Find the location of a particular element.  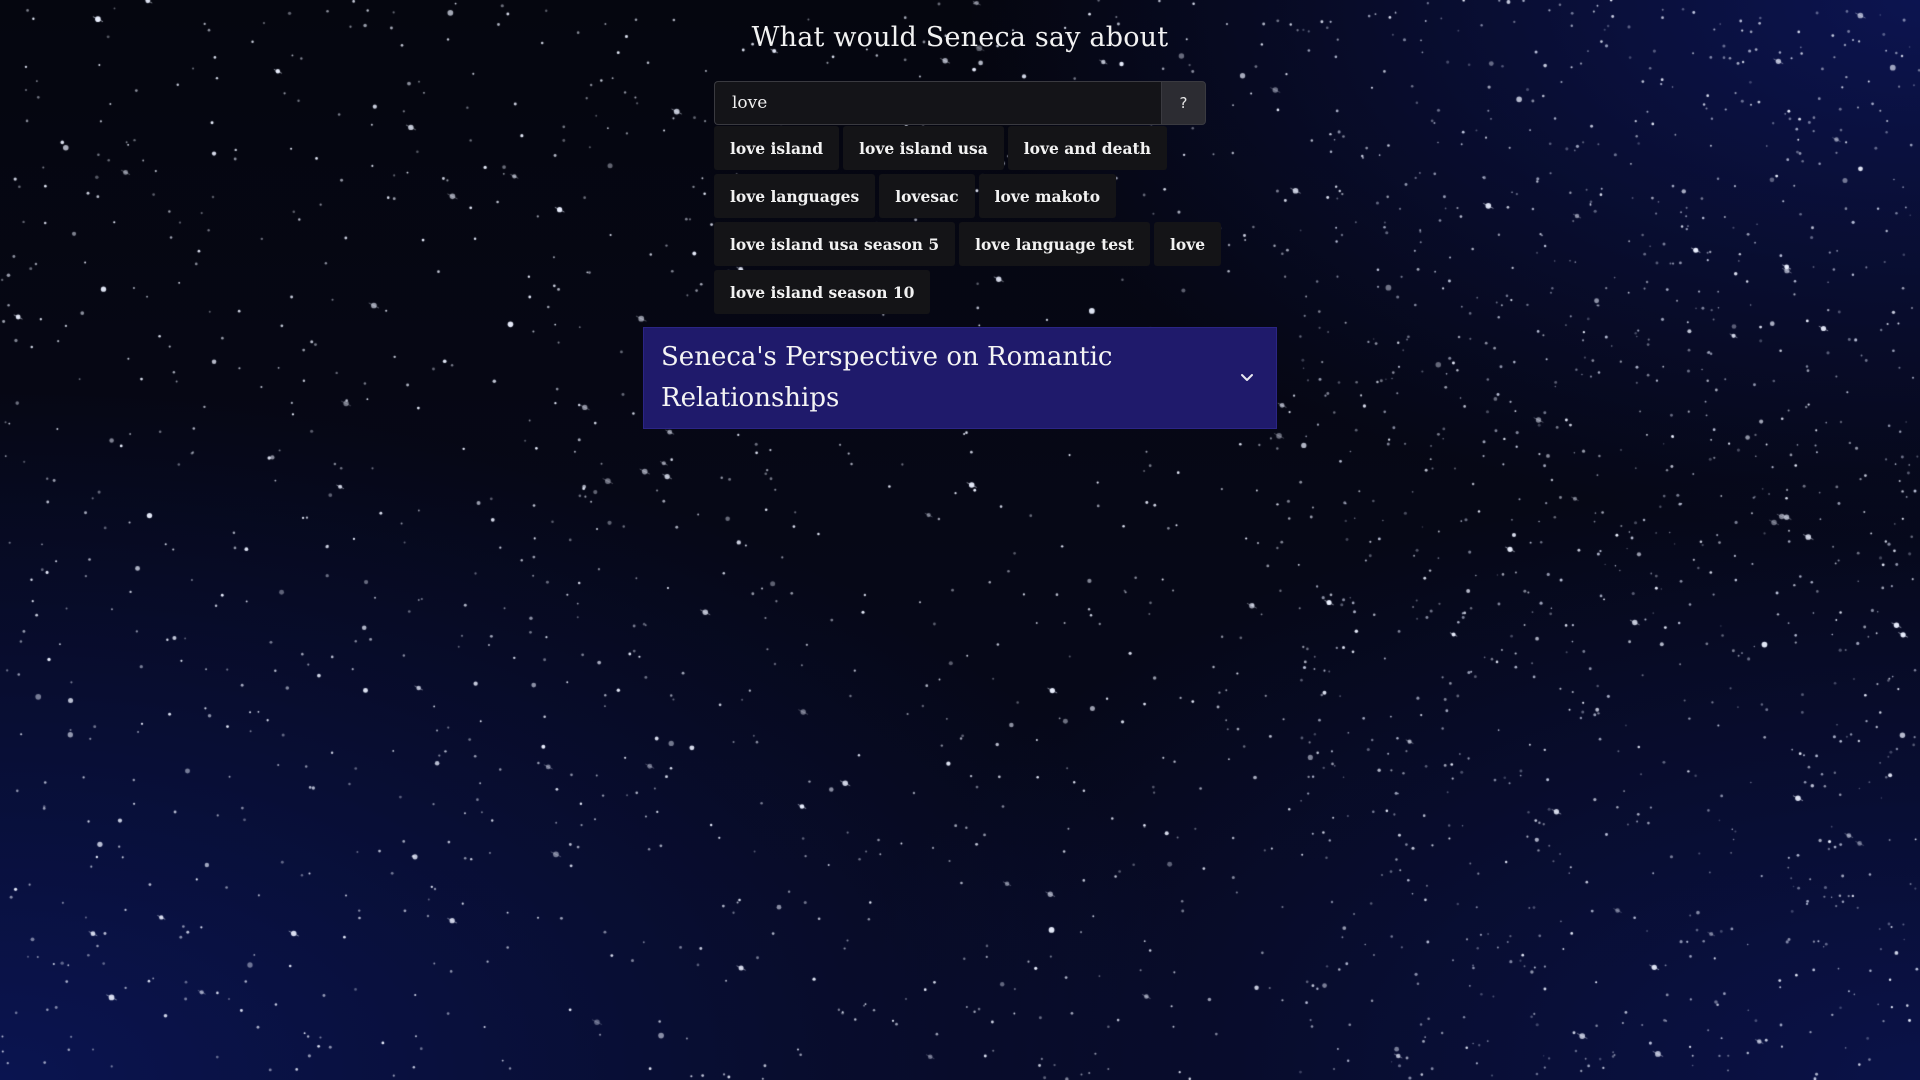

search-bar: ? is located at coordinates (960, 103).